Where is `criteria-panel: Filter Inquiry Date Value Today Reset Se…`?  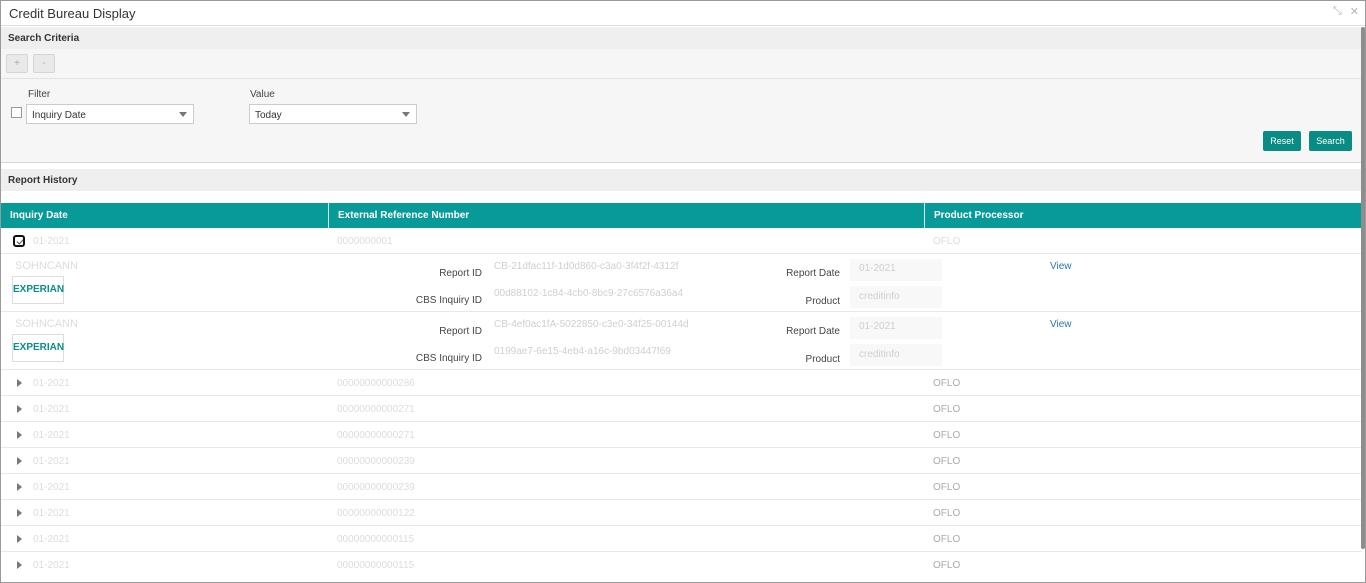
criteria-panel: Filter Inquiry Date Value Today Reset Se… is located at coordinates (681, 121).